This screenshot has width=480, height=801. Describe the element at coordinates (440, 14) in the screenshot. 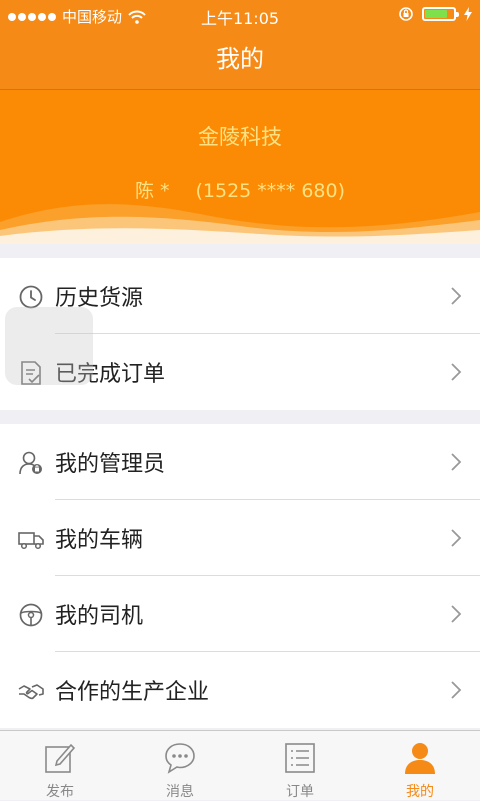

I see `battery-icon` at that location.